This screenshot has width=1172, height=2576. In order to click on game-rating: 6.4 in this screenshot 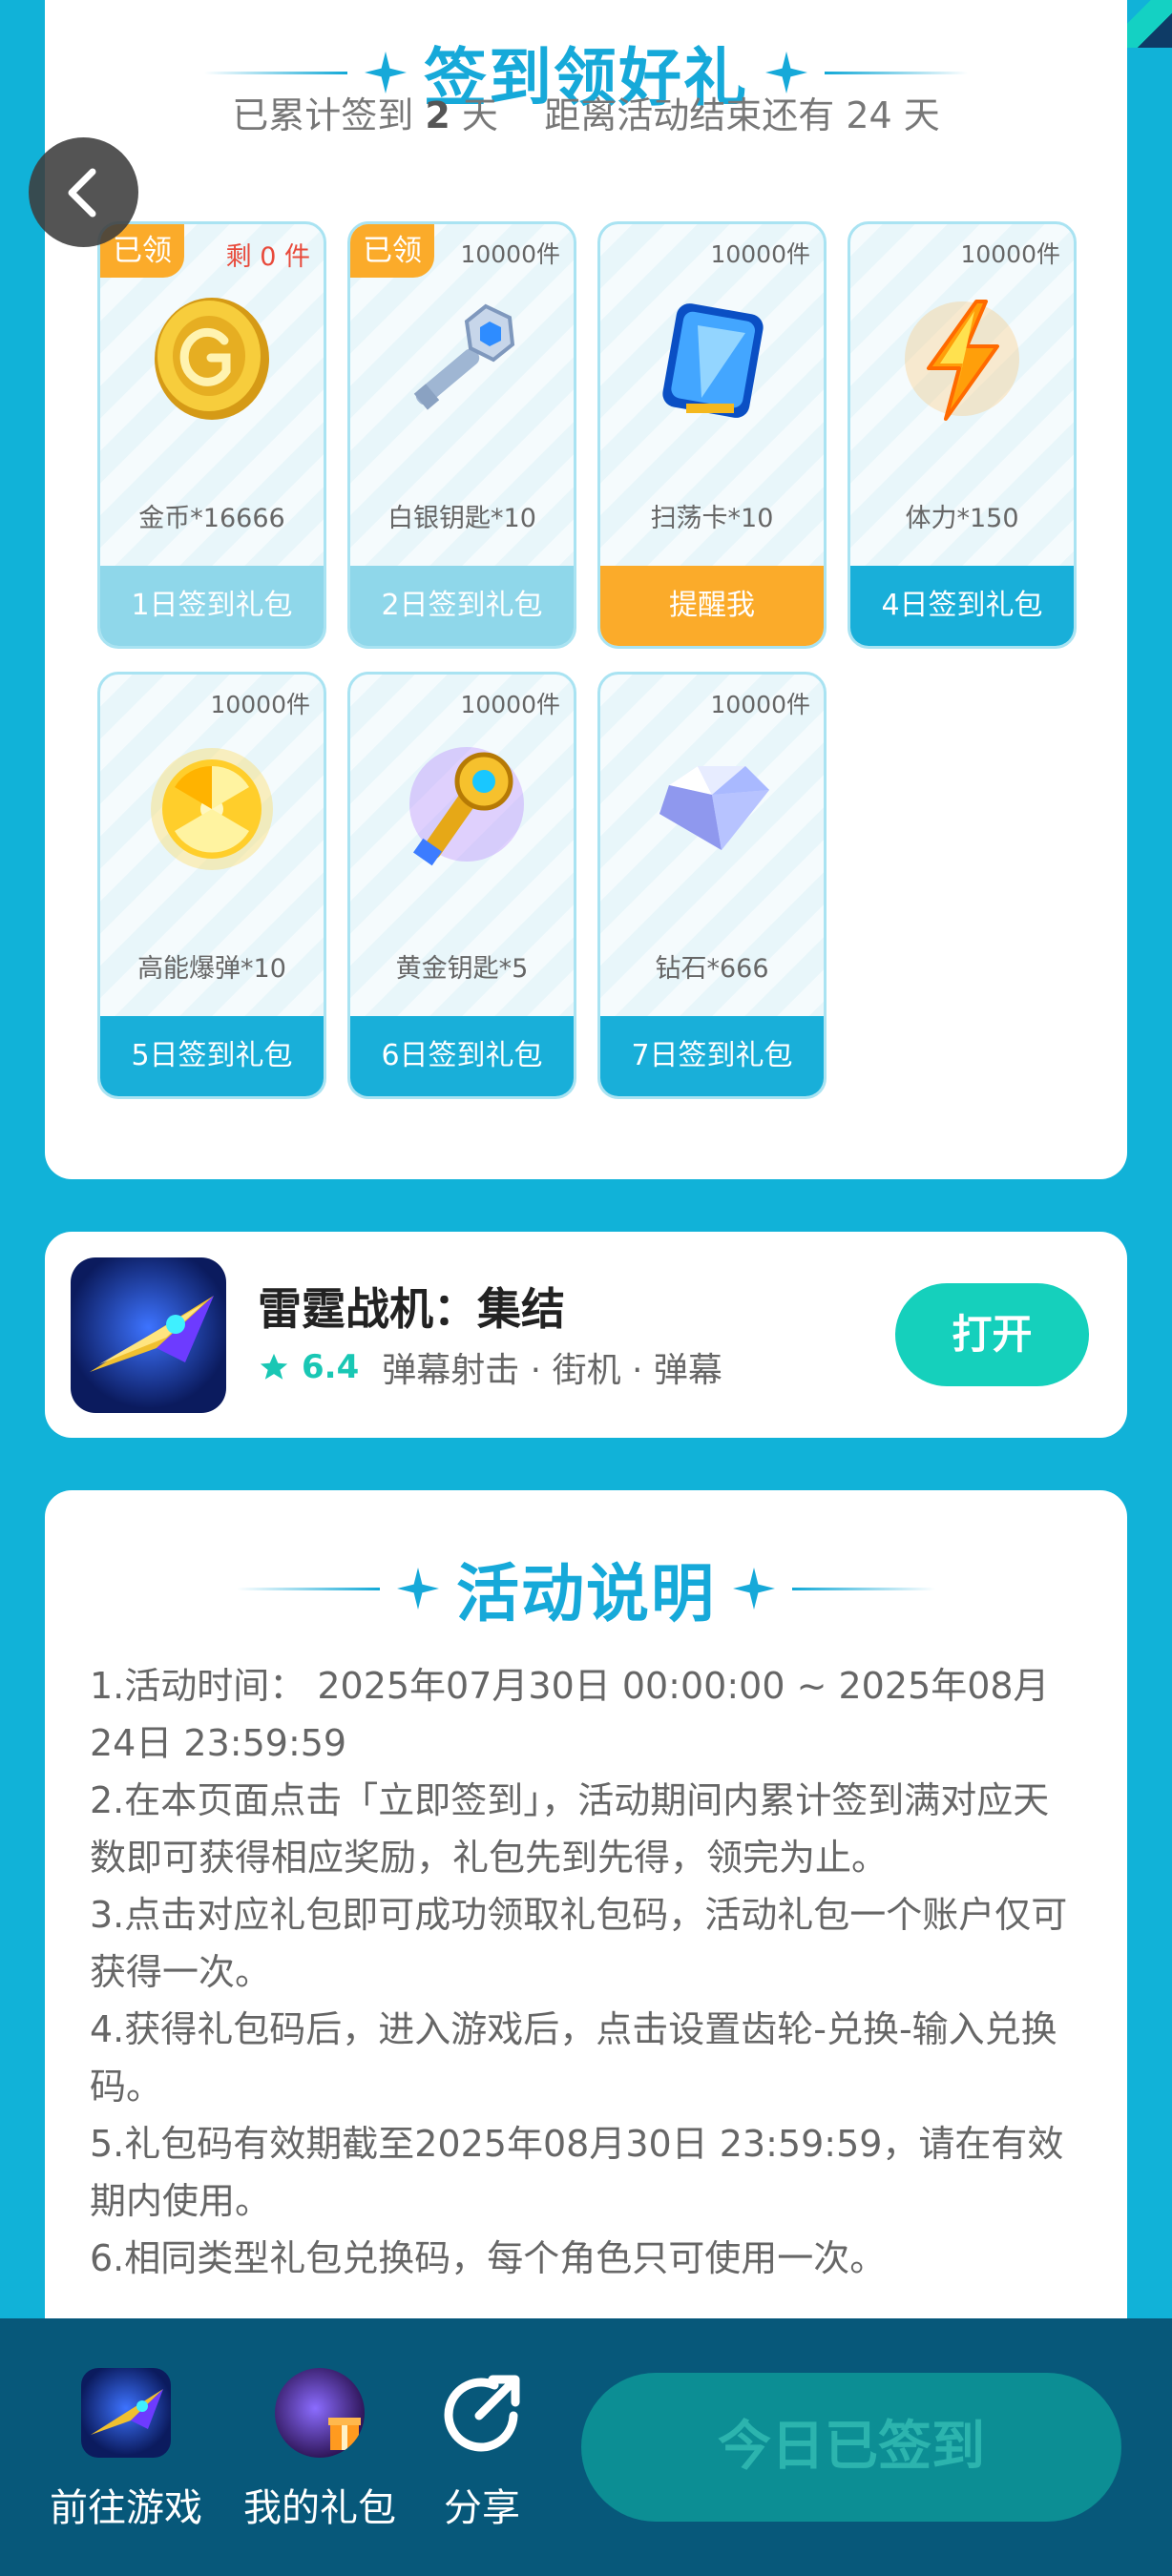, I will do `click(331, 1367)`.